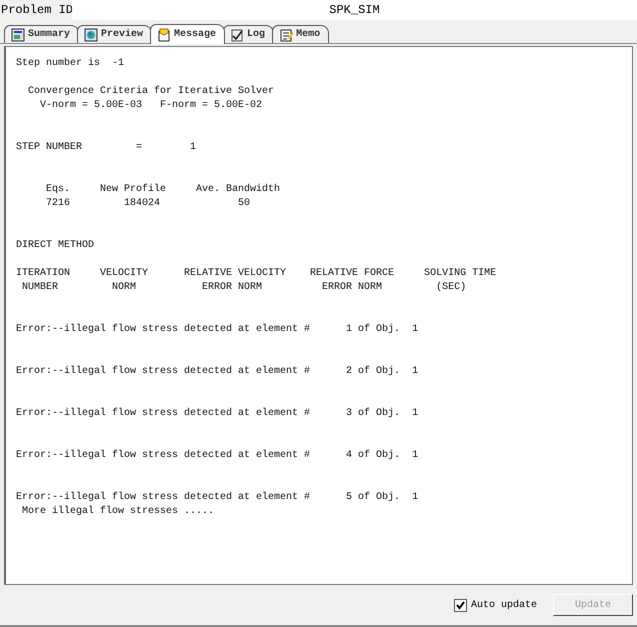 This screenshot has width=637, height=627. Describe the element at coordinates (114, 34) in the screenshot. I see `tab: Preview` at that location.